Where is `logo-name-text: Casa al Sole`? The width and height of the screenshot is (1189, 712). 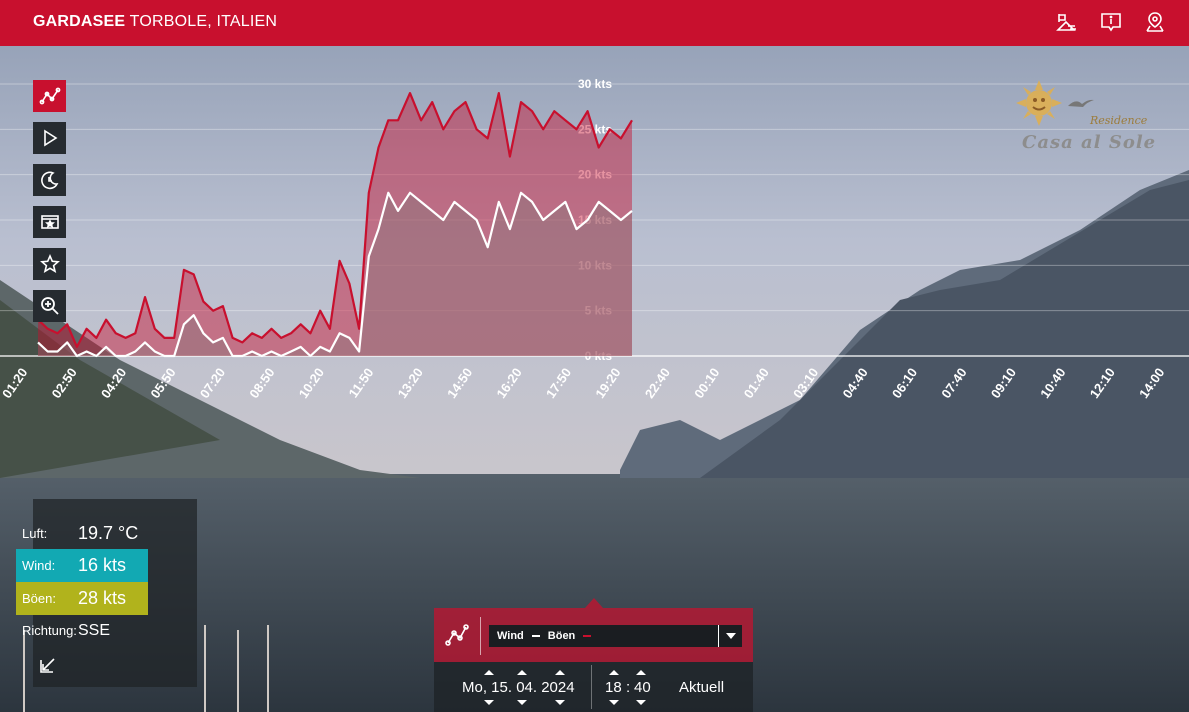 logo-name-text: Casa al Sole is located at coordinates (1089, 142).